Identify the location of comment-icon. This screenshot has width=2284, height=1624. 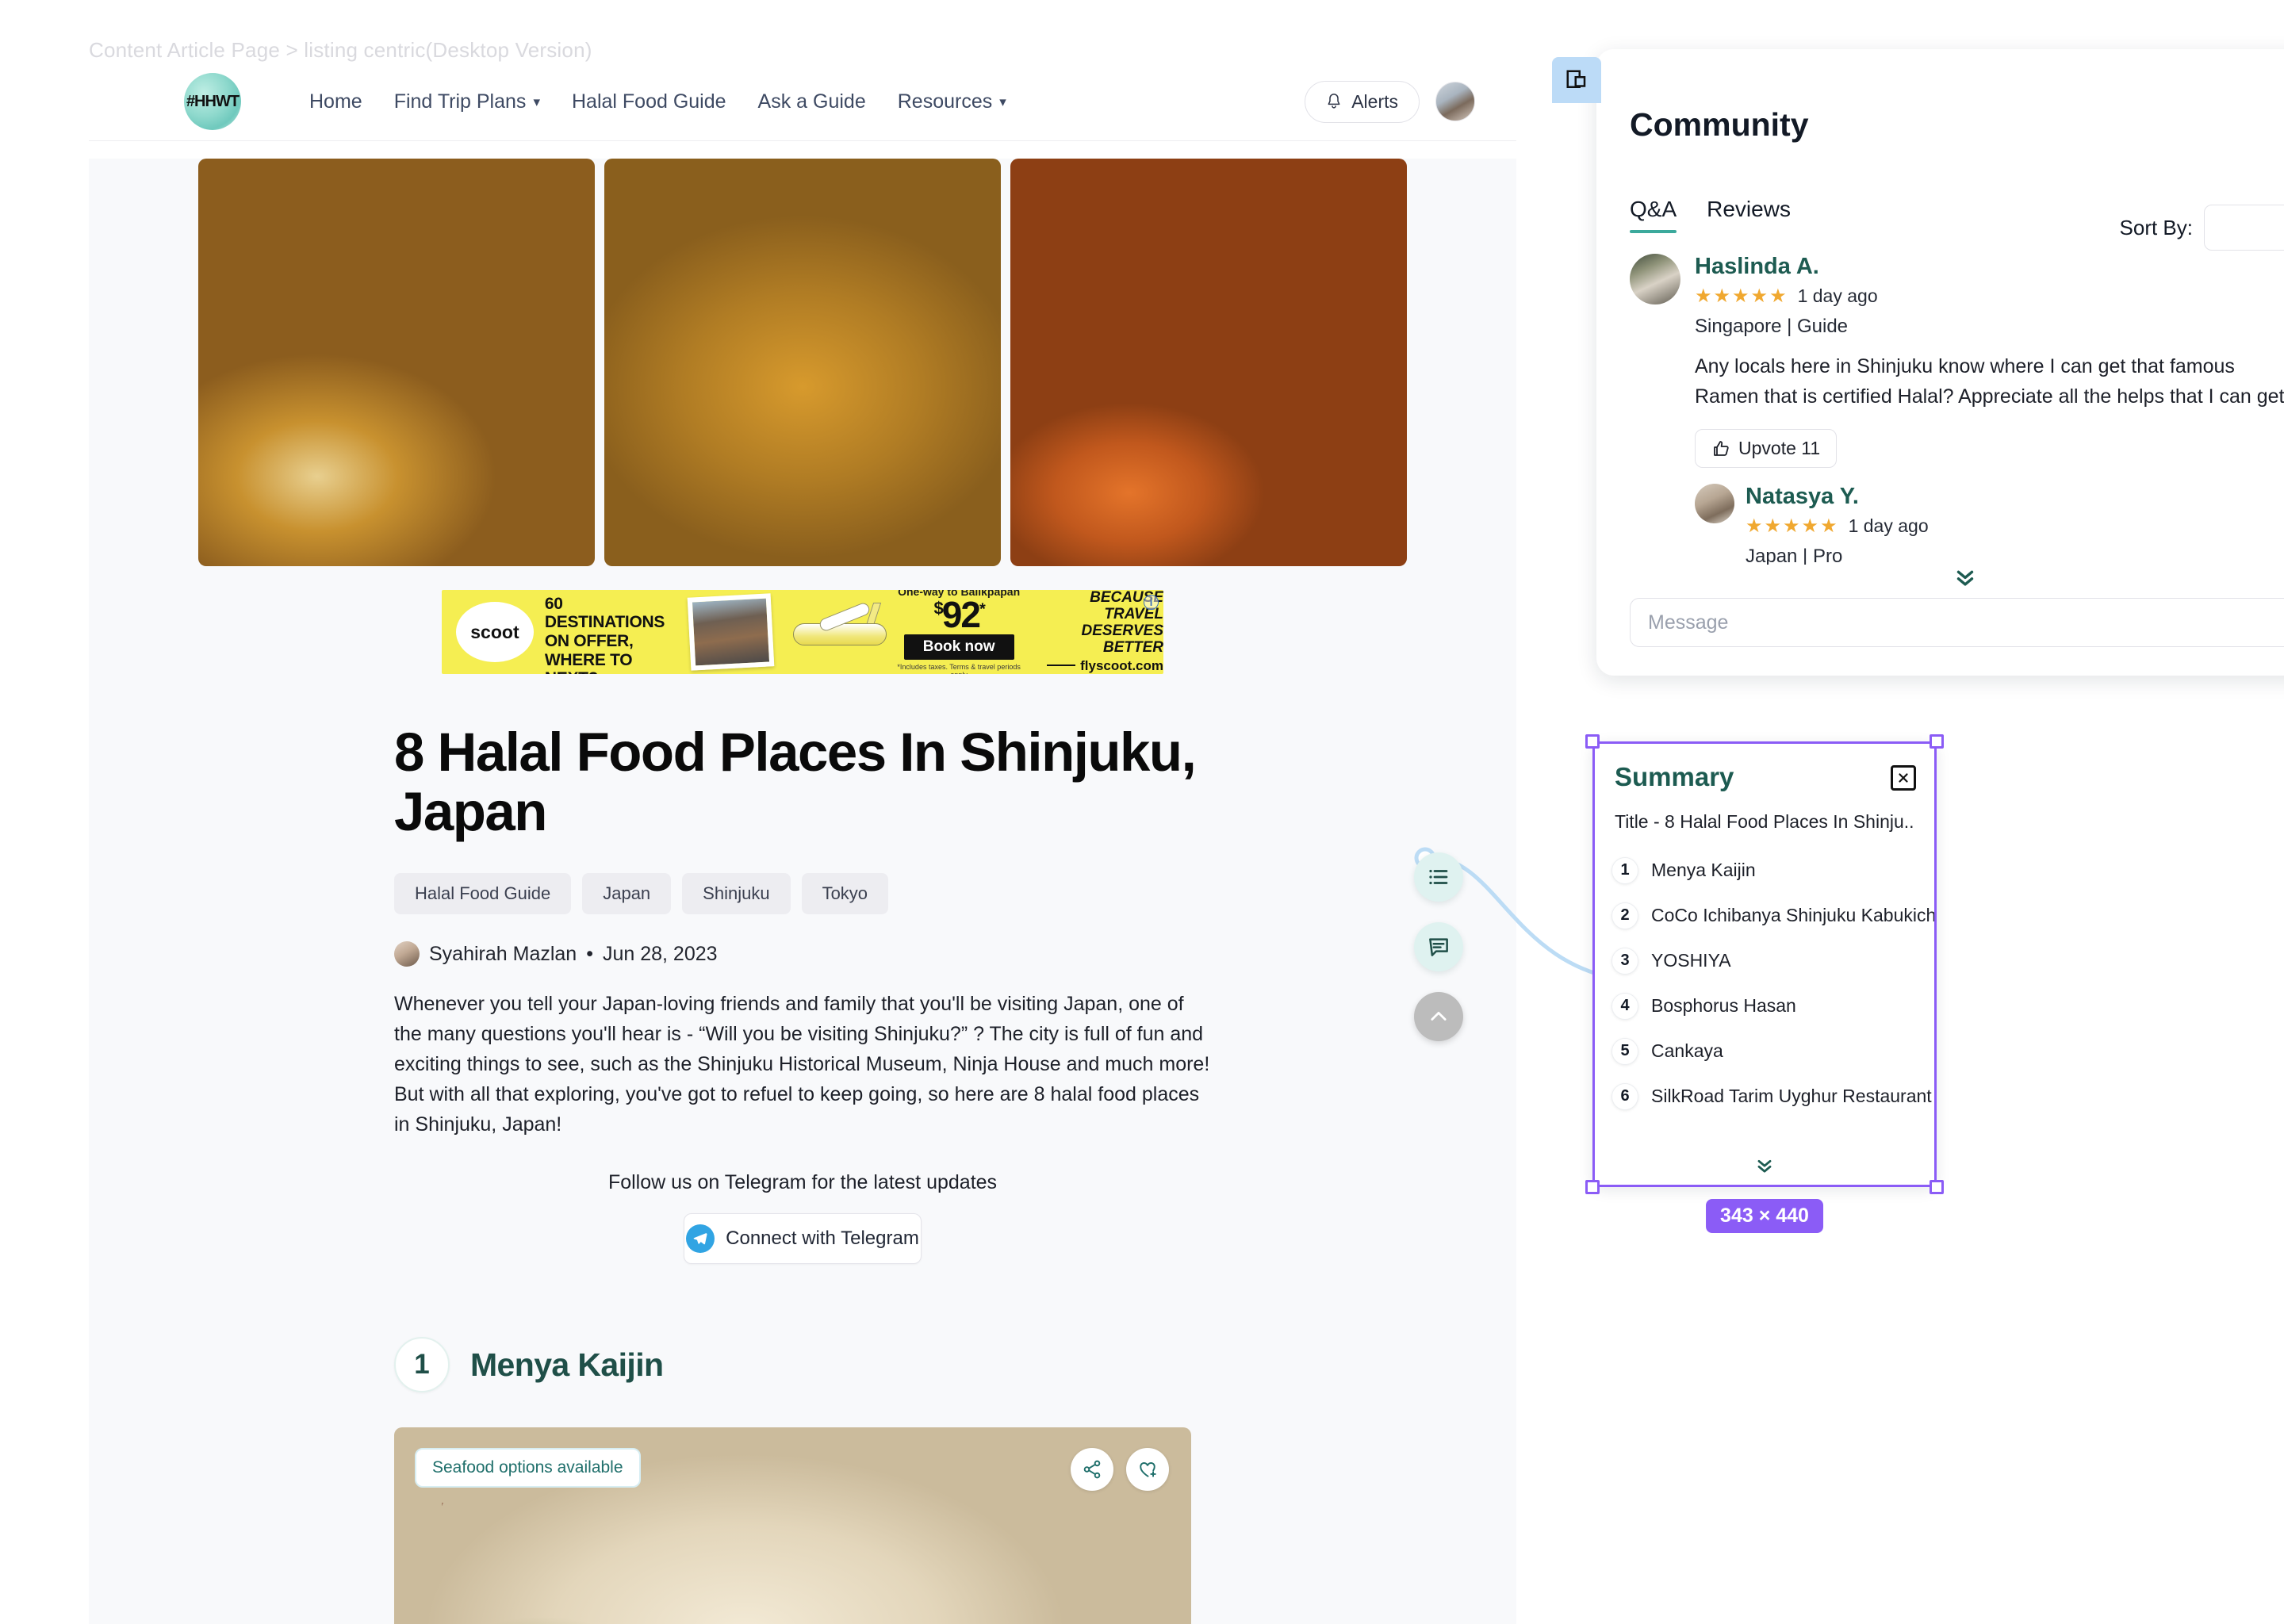
(1438, 947).